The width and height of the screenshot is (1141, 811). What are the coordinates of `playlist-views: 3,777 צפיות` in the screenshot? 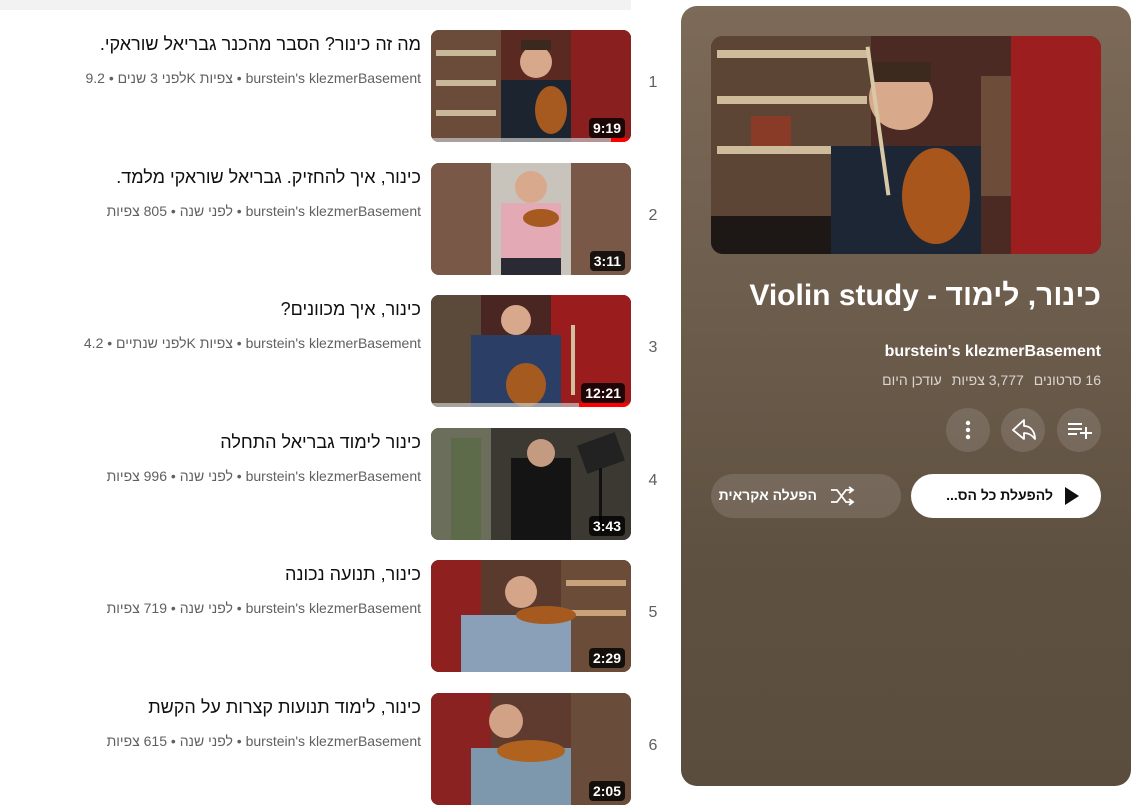 It's located at (987, 380).